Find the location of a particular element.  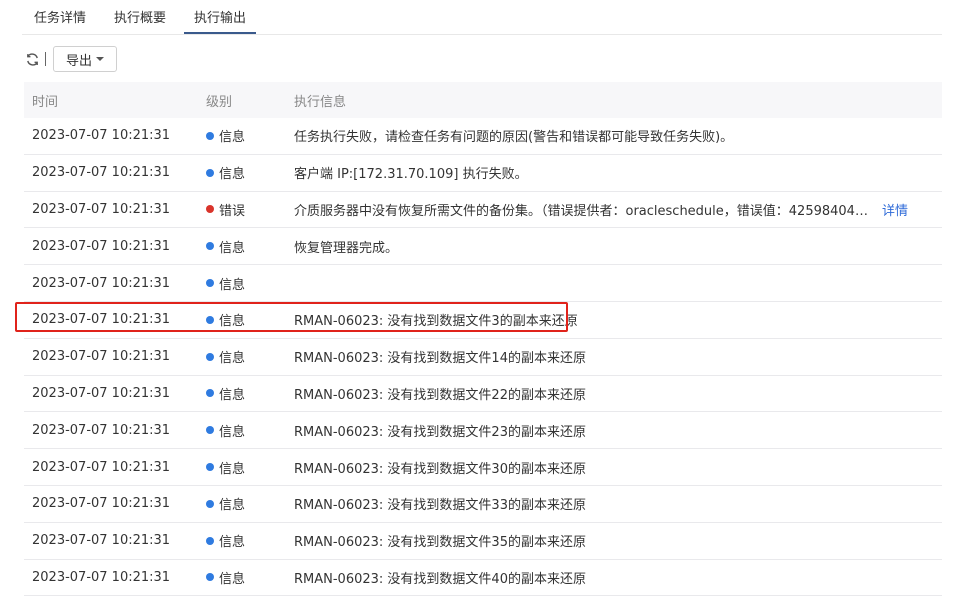

tab-task-details: 任务详情 is located at coordinates (60, 20).